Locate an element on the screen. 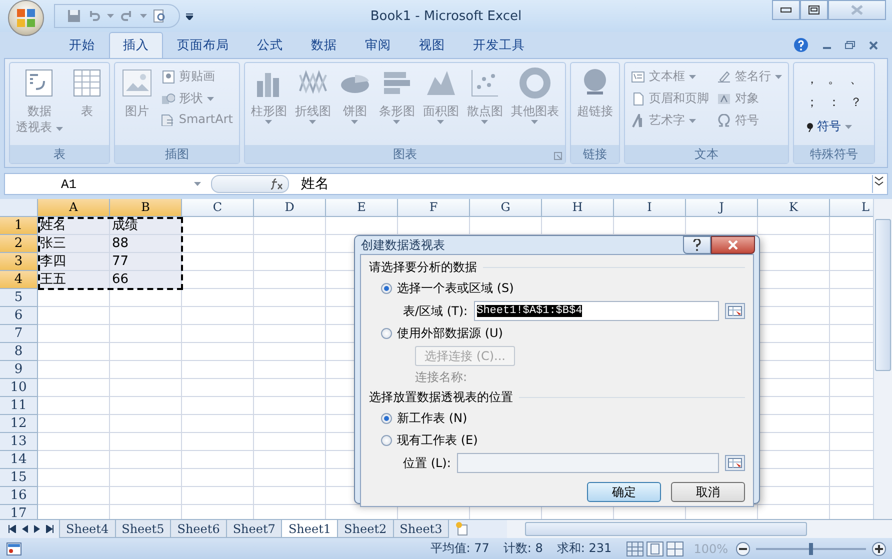 This screenshot has height=559, width=892. last-sheet-icon is located at coordinates (50, 529).